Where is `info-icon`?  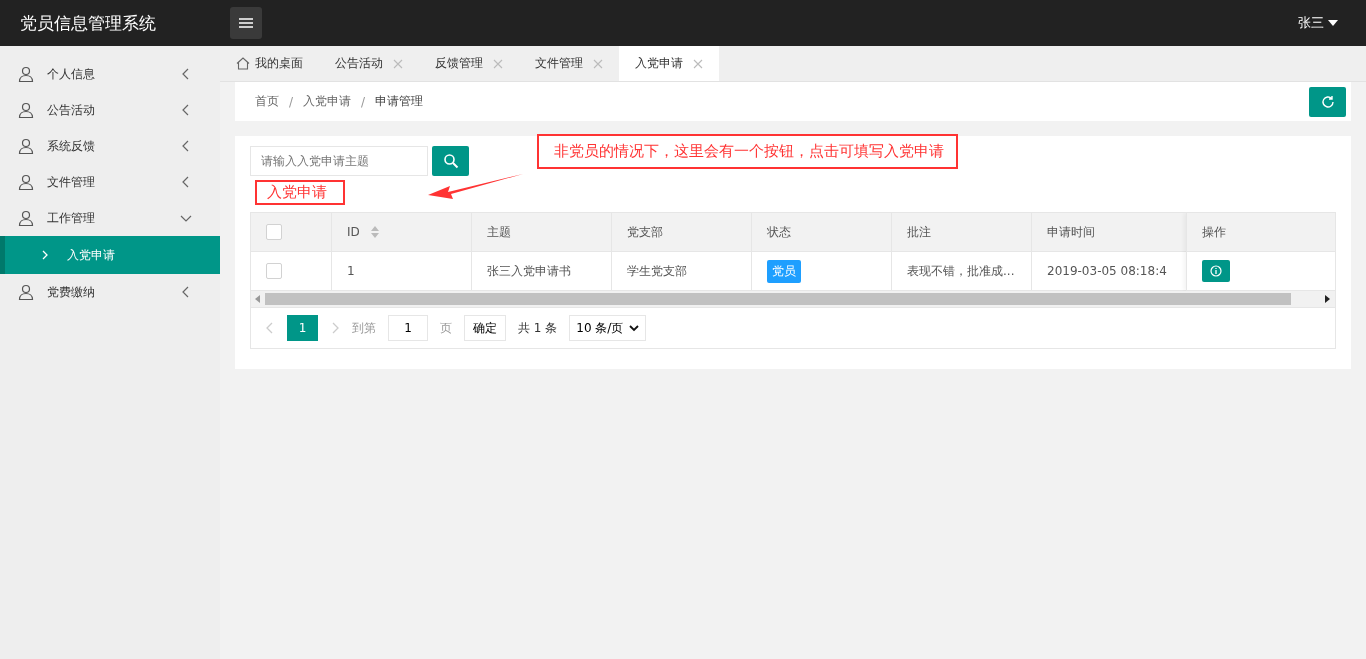 info-icon is located at coordinates (1216, 271).